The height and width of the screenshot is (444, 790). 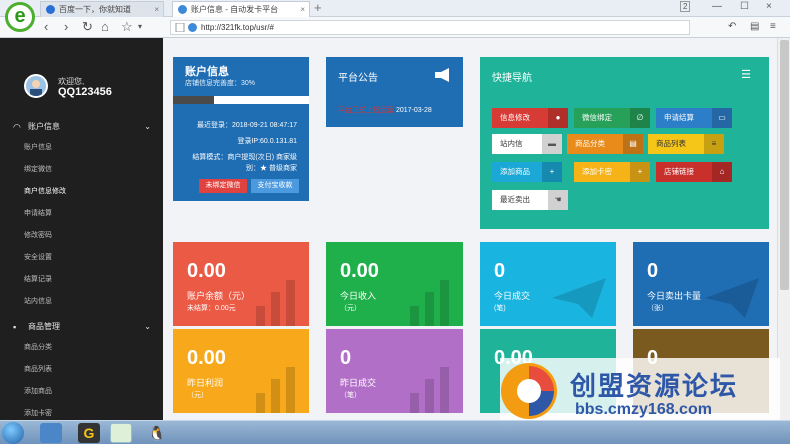 What do you see at coordinates (358, 383) in the screenshot?
I see `stat-label: 昨日成交` at bounding box center [358, 383].